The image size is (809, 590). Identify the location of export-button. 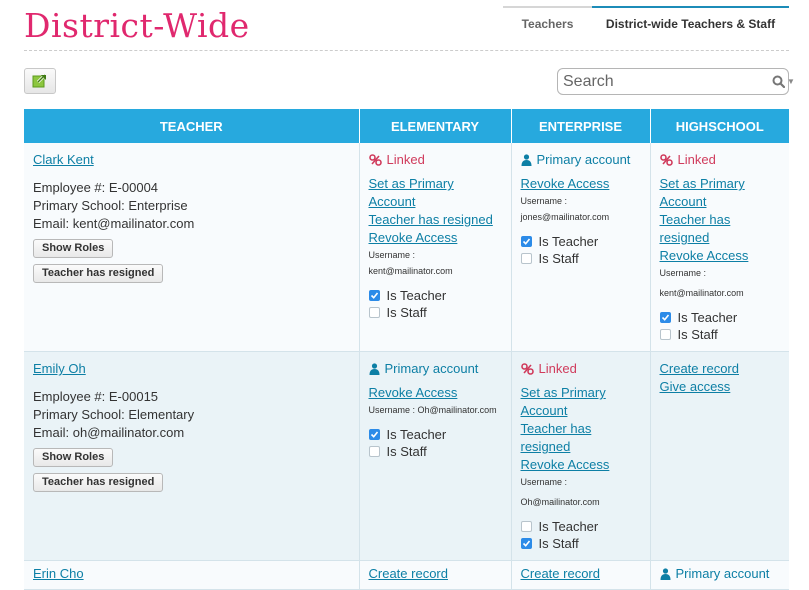
(40, 81).